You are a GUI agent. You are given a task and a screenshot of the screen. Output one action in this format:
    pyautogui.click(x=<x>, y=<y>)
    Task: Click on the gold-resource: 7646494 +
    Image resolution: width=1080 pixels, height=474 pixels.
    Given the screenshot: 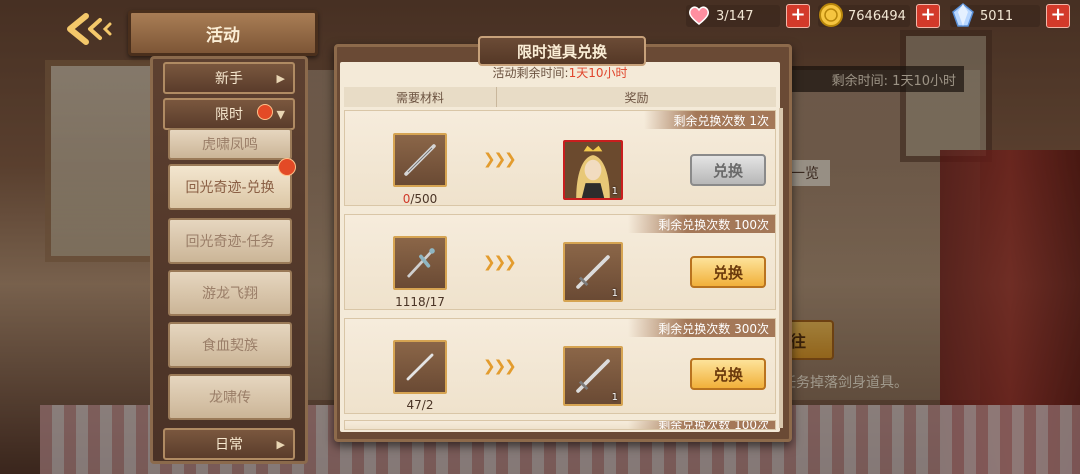 What is the action you would take?
    pyautogui.click(x=879, y=15)
    